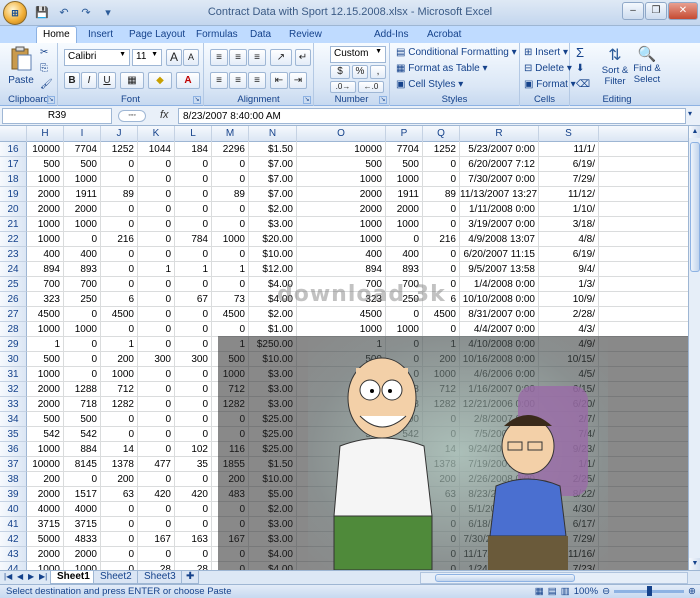  What do you see at coordinates (429, 84) in the screenshot?
I see `cell-styles-button: ▣ Cell Styles ▾` at bounding box center [429, 84].